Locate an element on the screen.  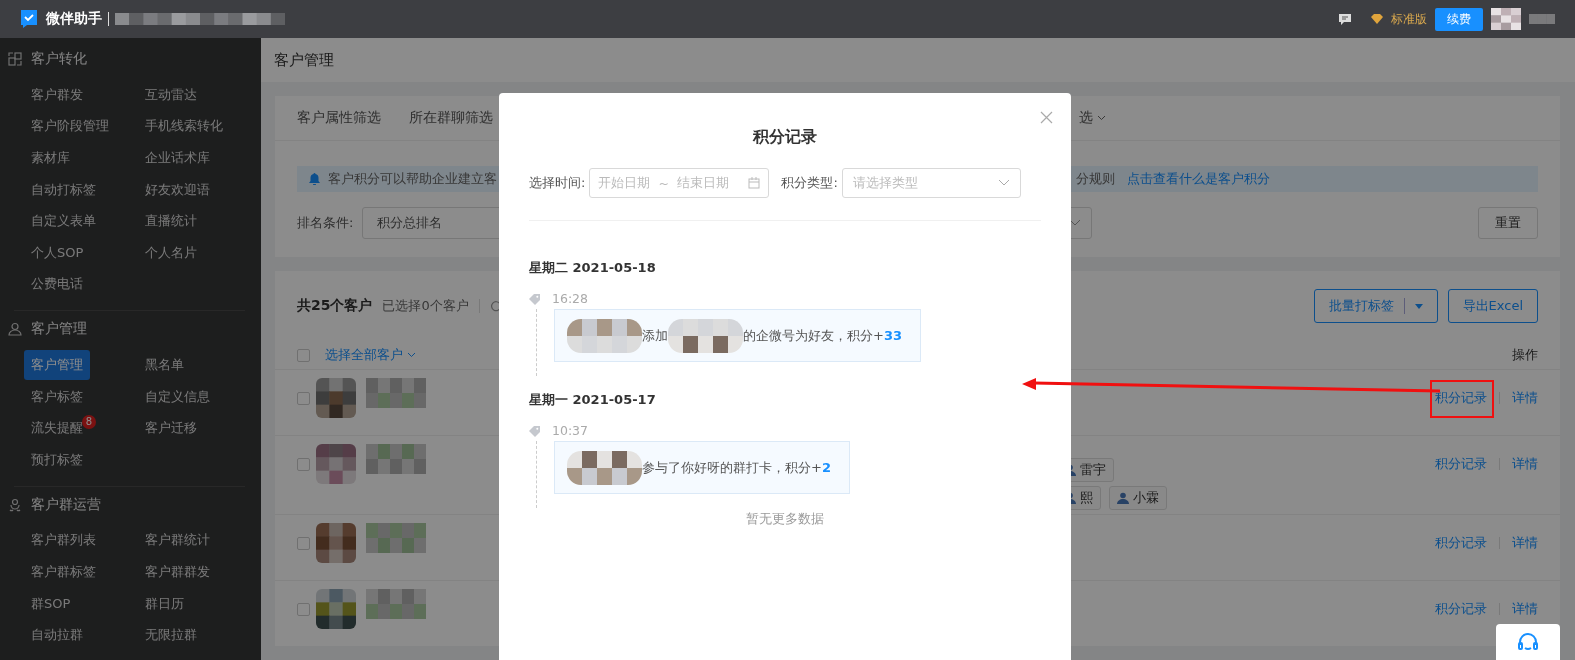
member-tag: 小霖 is located at coordinates (1138, 498).